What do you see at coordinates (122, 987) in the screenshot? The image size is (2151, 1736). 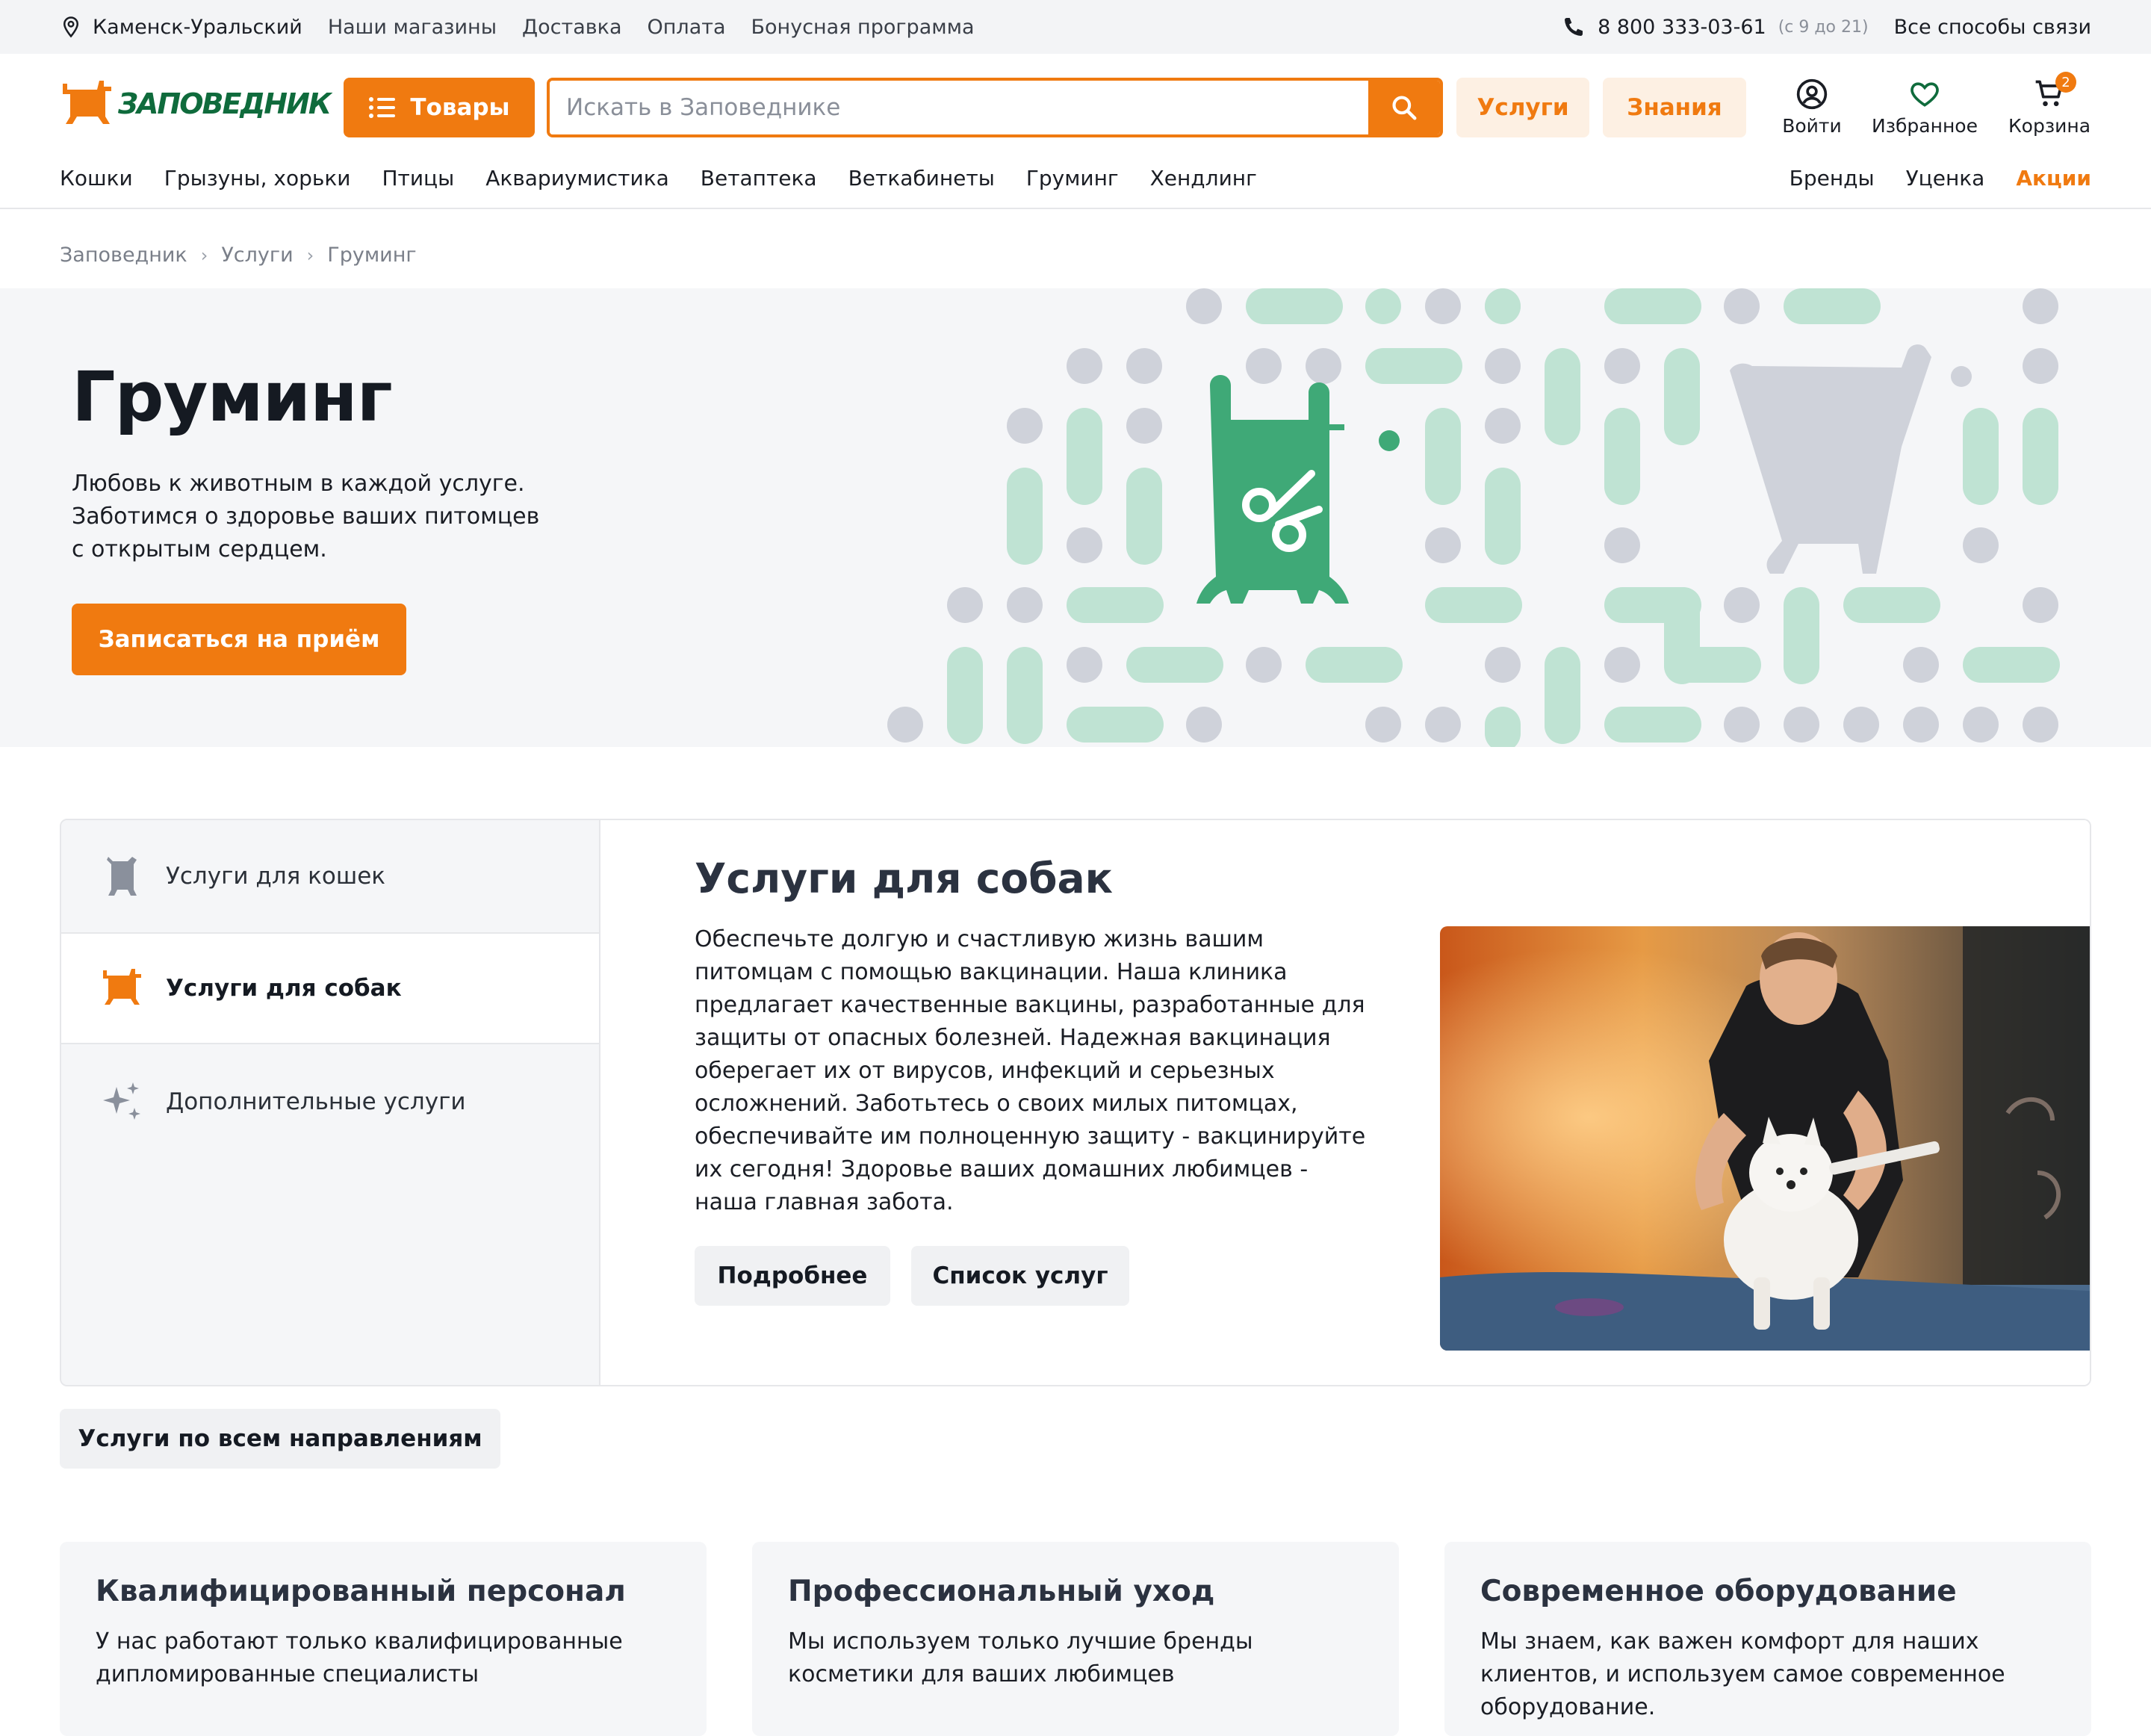 I see `dog-icon` at bounding box center [122, 987].